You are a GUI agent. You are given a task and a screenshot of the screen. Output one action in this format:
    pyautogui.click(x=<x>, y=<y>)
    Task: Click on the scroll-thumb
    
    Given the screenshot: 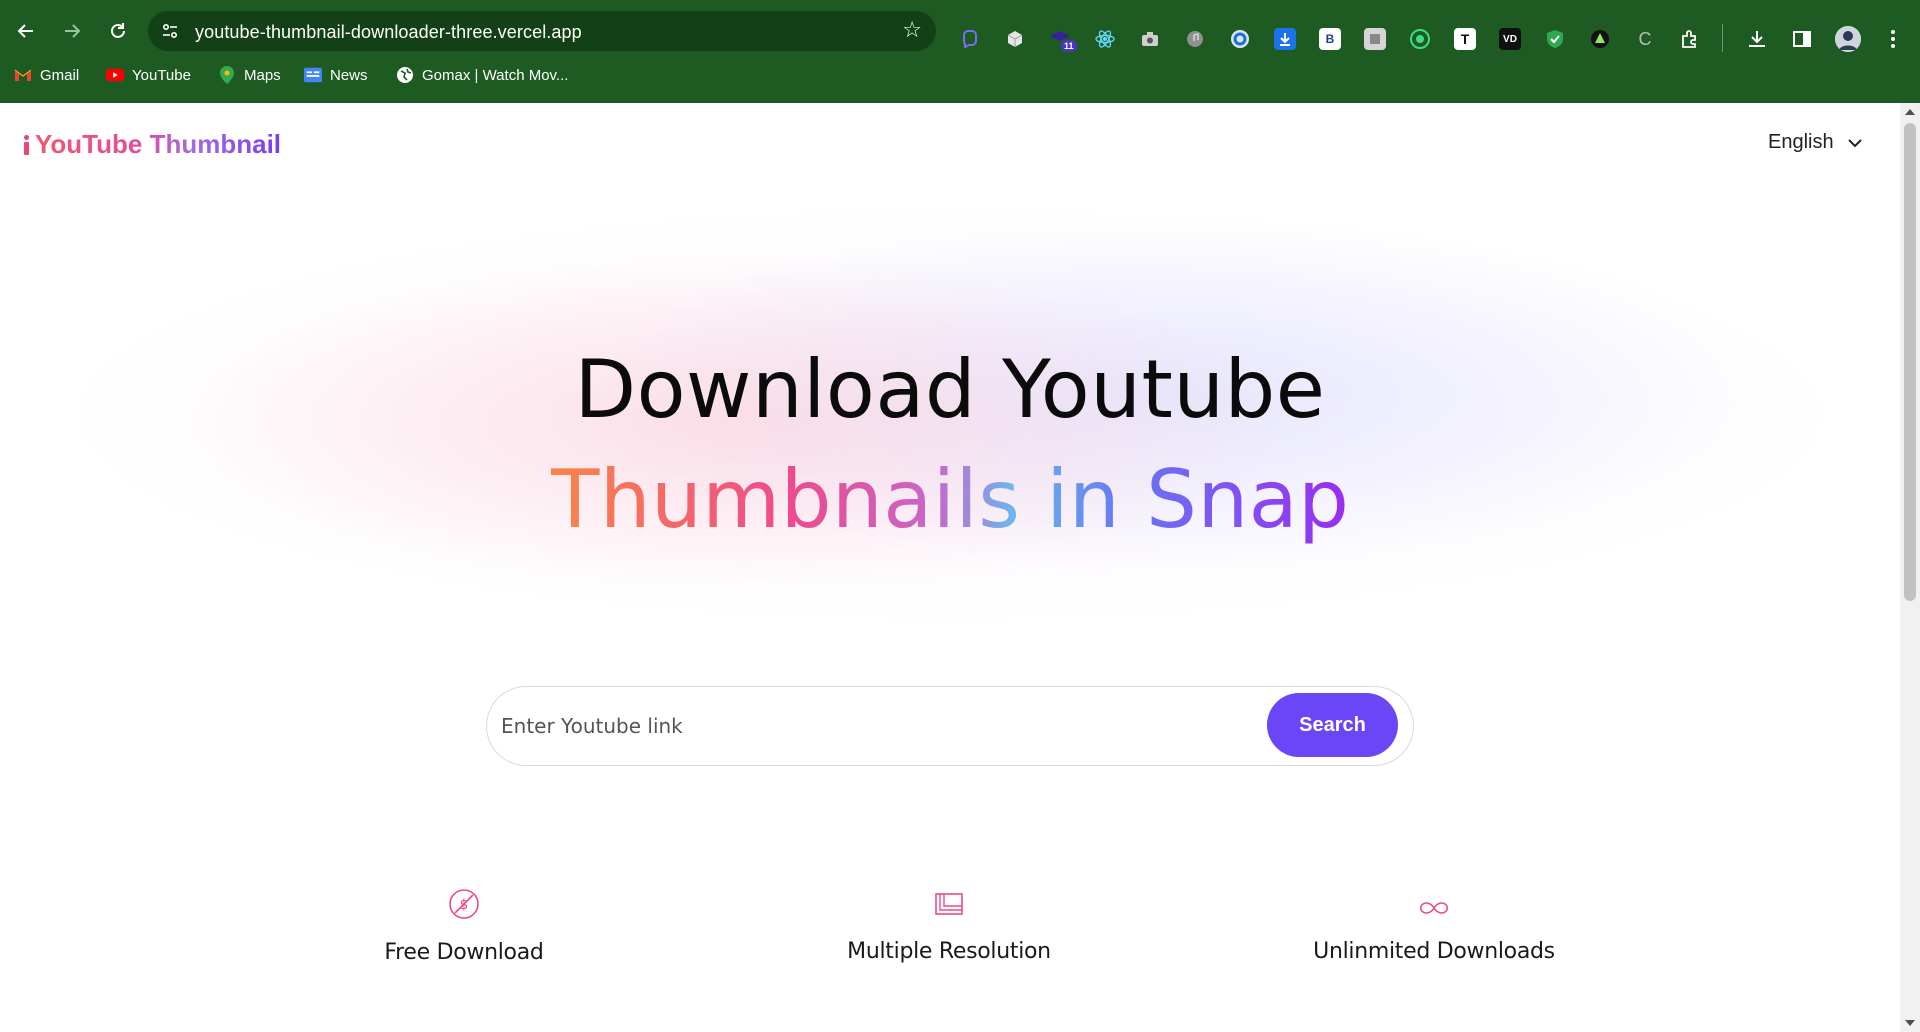 What is the action you would take?
    pyautogui.click(x=1910, y=362)
    